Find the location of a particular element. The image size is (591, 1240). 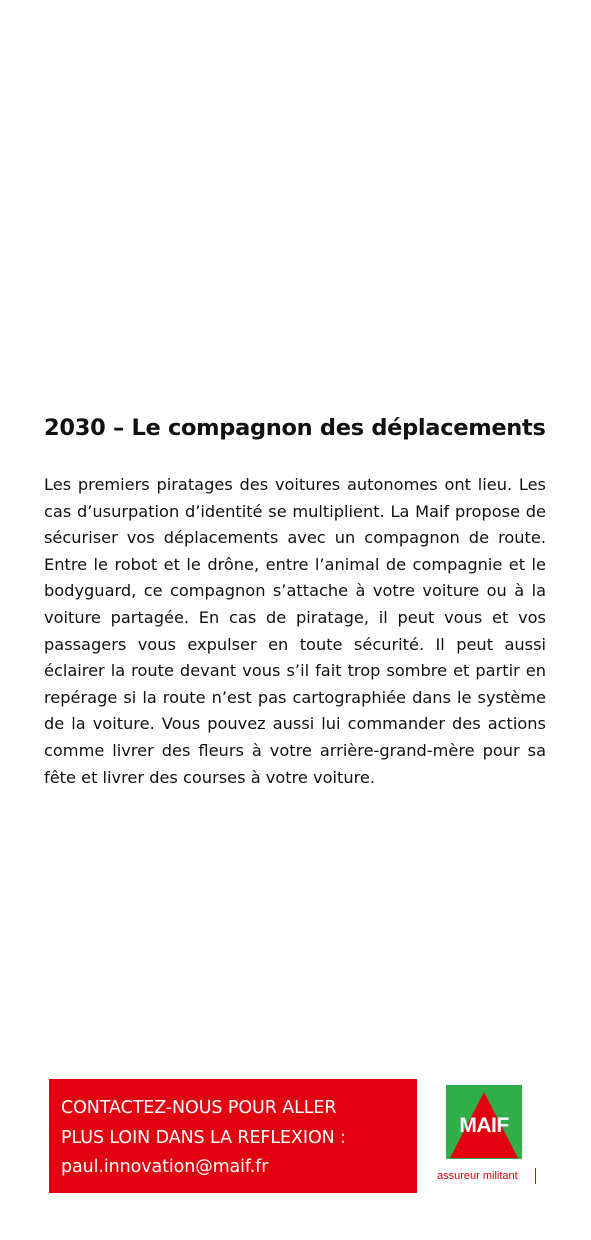

contact-line-2: PLUS LOIN DANS LA REFLEXION : is located at coordinates (203, 1137).